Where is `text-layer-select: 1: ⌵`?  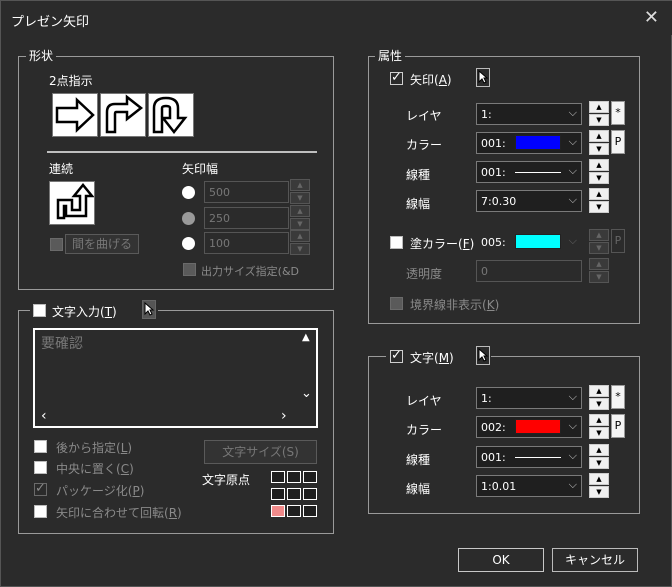
text-layer-select: 1: ⌵ is located at coordinates (529, 398).